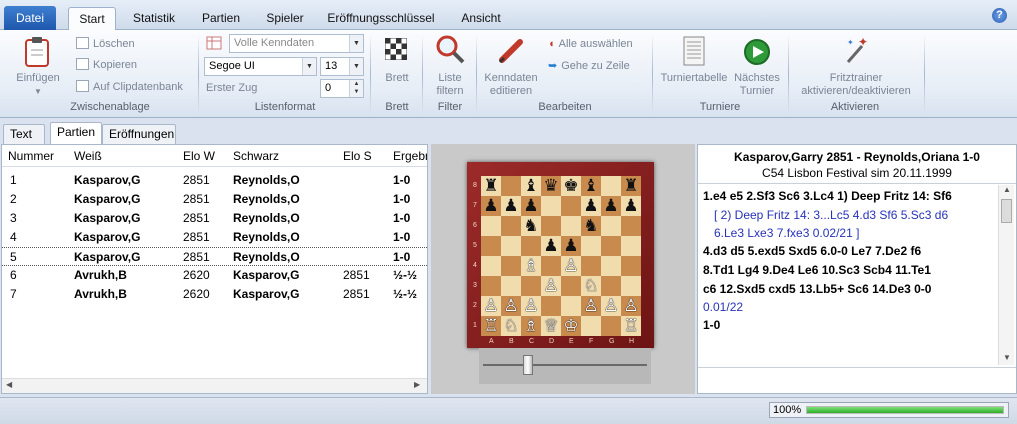  What do you see at coordinates (397, 64) in the screenshot?
I see `board-button: Brett` at bounding box center [397, 64].